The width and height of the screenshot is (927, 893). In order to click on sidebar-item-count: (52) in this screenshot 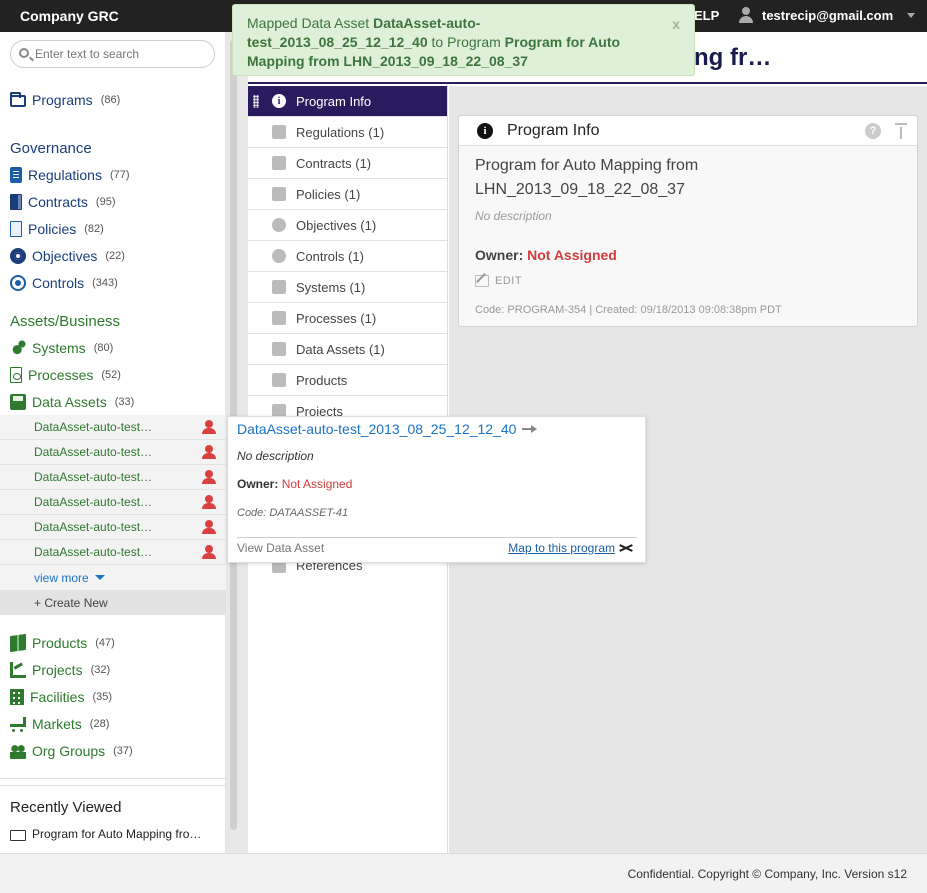, I will do `click(111, 375)`.